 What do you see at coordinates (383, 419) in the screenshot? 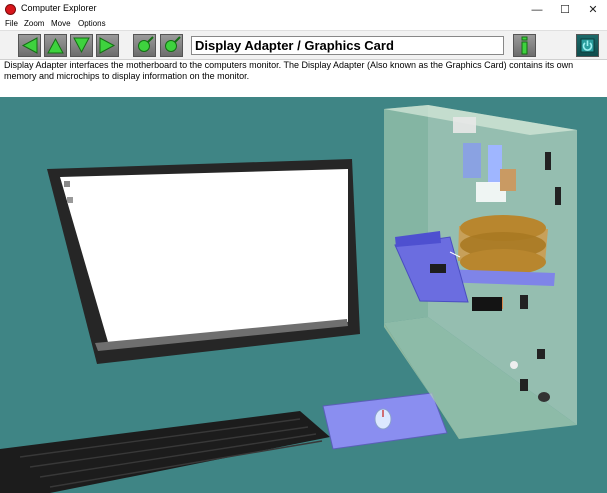
I see `mouse` at bounding box center [383, 419].